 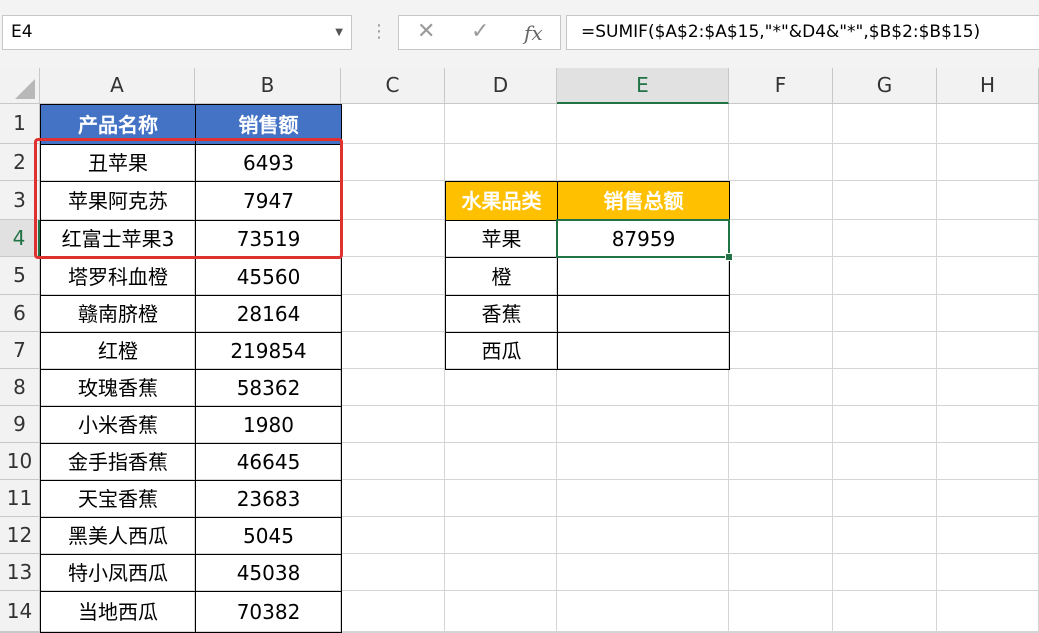 I want to click on row-header-10: 10, so click(x=20, y=461).